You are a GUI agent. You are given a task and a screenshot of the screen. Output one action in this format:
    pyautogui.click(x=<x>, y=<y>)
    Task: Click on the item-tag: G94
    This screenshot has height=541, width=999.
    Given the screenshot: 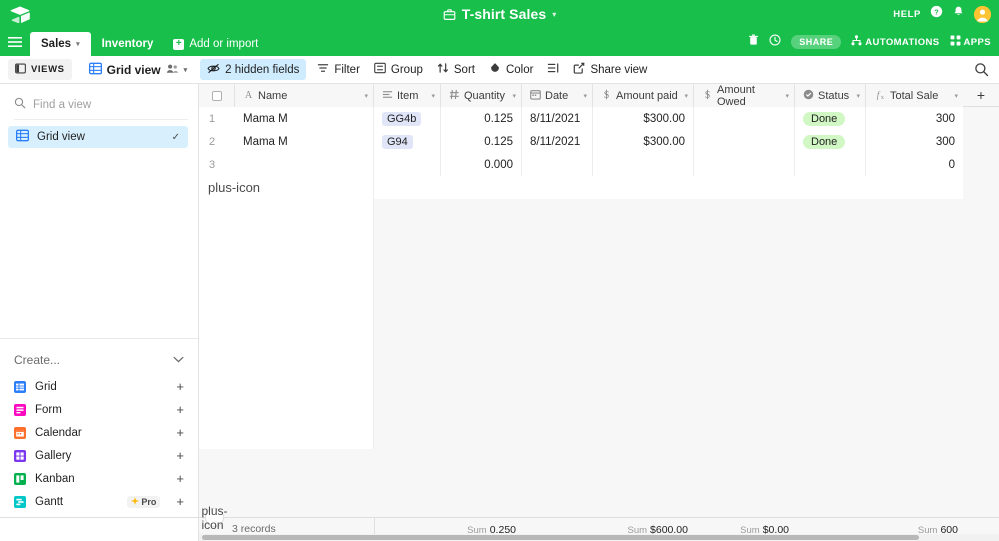 What is the action you would take?
    pyautogui.click(x=397, y=141)
    